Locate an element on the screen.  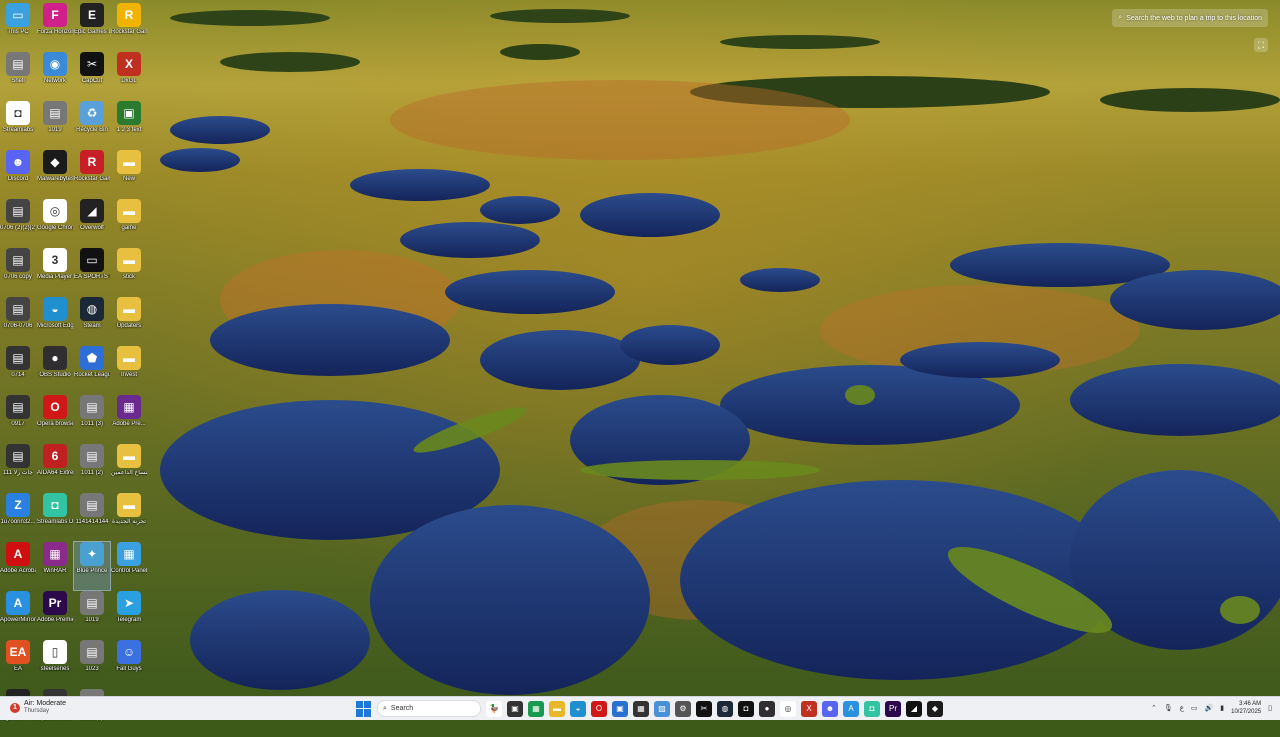
desktop-icon: ✂ CapCut is located at coordinates (92, 76).